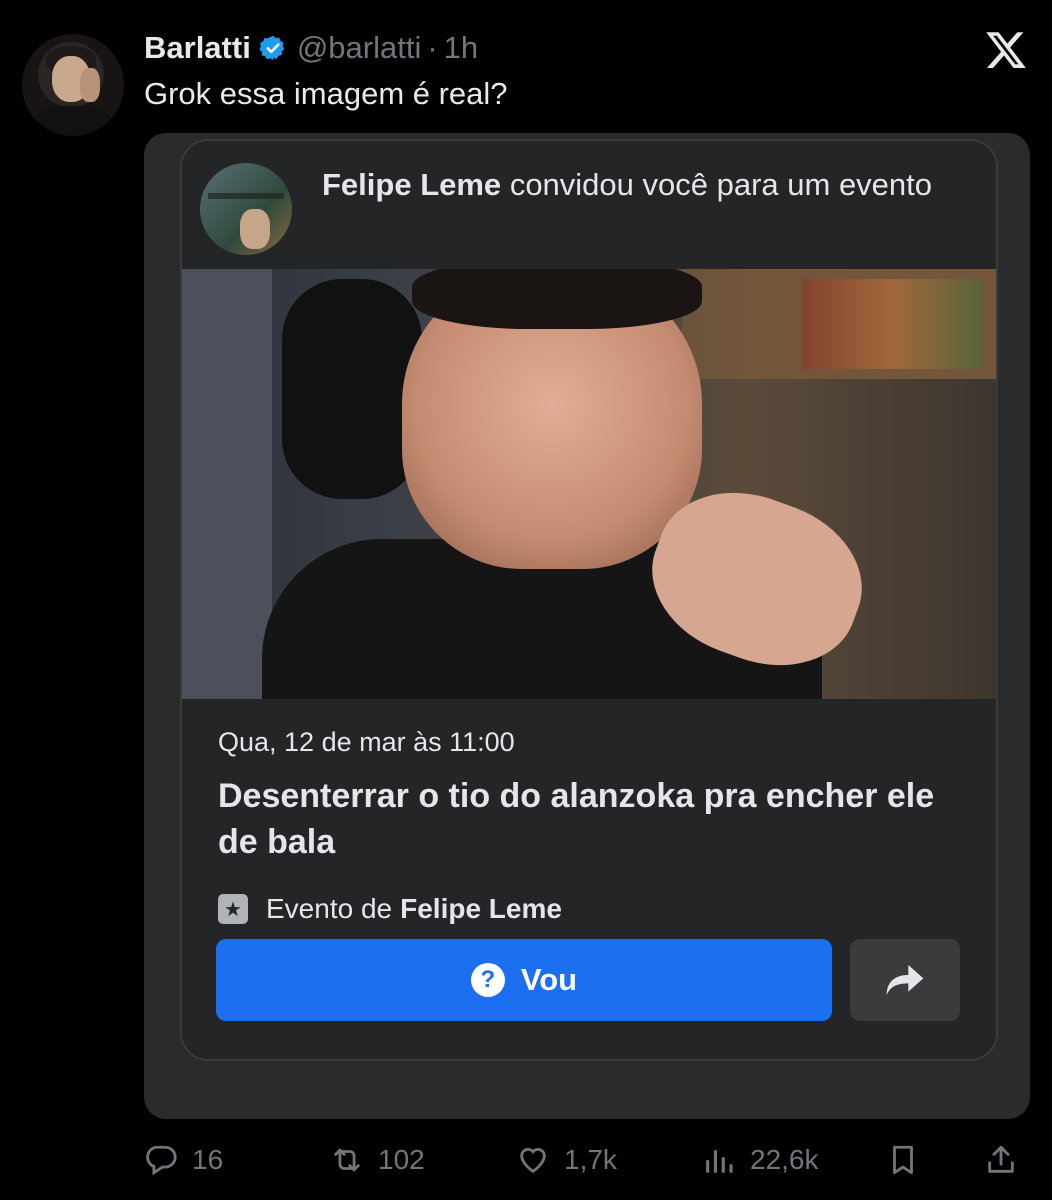 Image resolution: width=1052 pixels, height=1200 pixels. Describe the element at coordinates (233, 909) in the screenshot. I see `calendar-star-icon: ★` at that location.